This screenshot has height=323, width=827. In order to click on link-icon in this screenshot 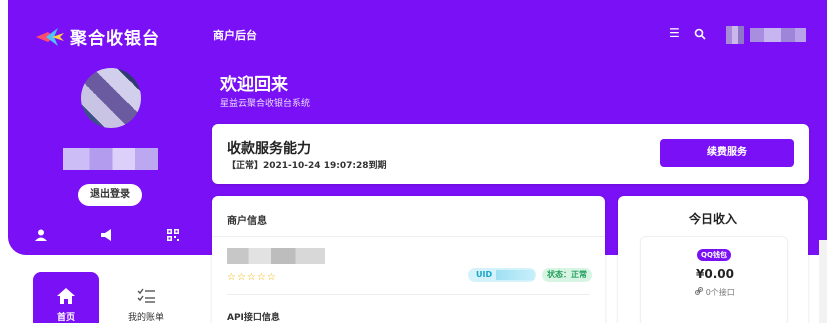, I will do `click(700, 292)`.